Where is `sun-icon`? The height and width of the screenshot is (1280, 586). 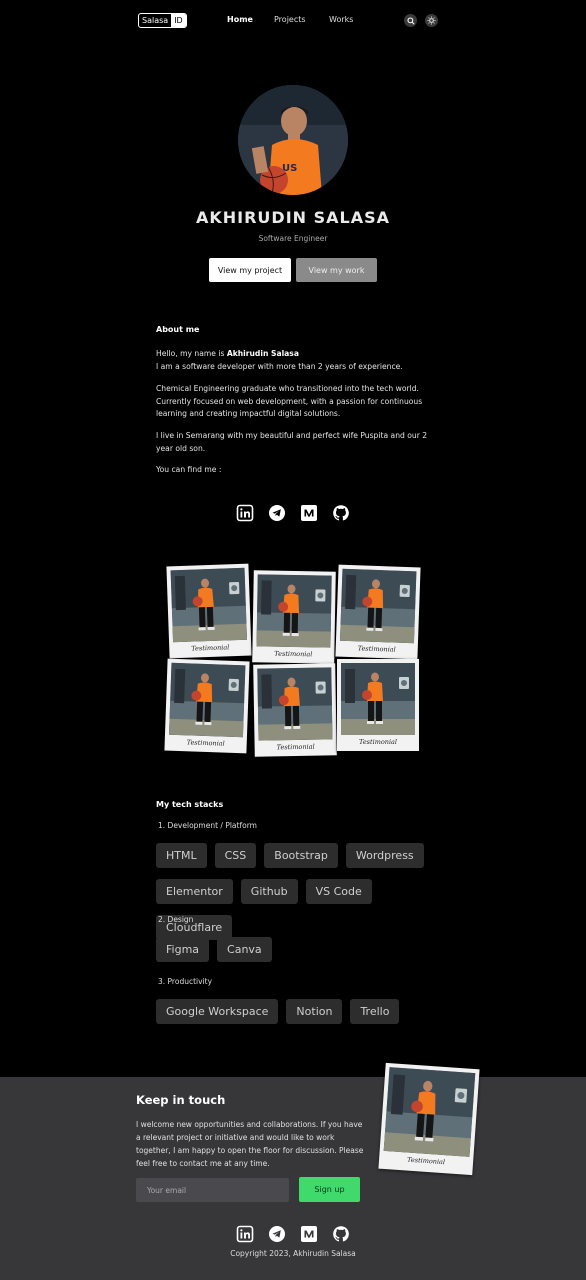
sun-icon is located at coordinates (431, 20).